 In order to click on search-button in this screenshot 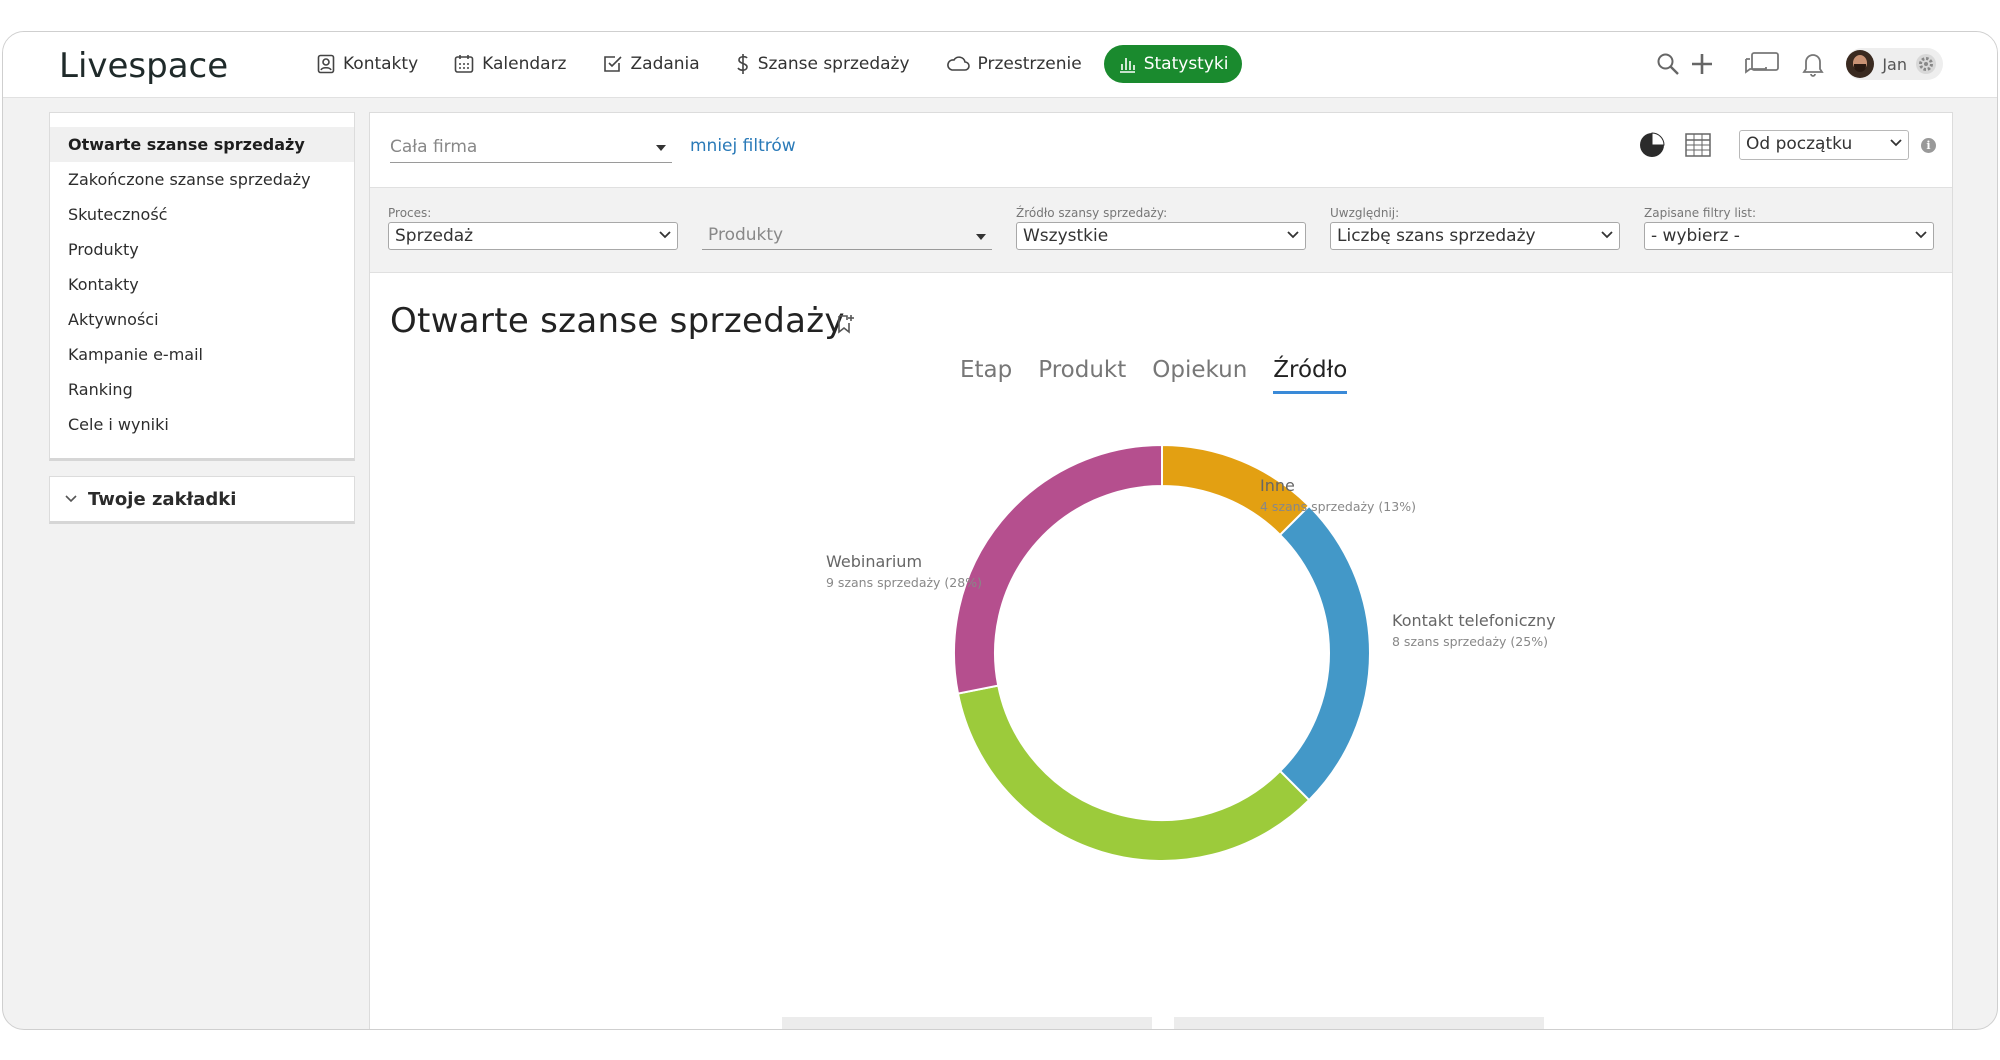, I will do `click(1668, 64)`.